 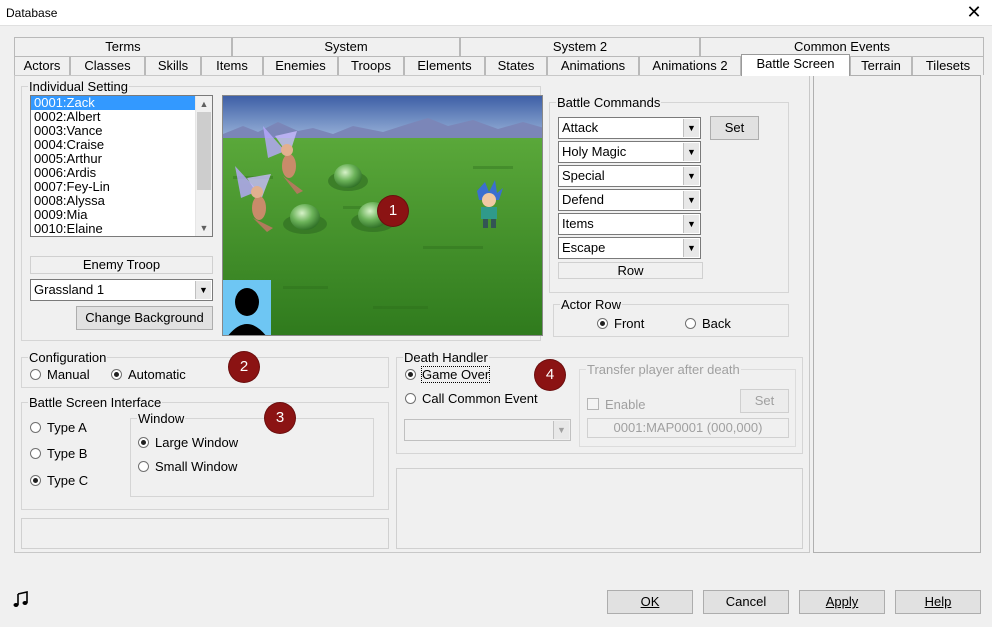 I want to click on list-scrollbar: ▲ ▼, so click(x=203, y=166).